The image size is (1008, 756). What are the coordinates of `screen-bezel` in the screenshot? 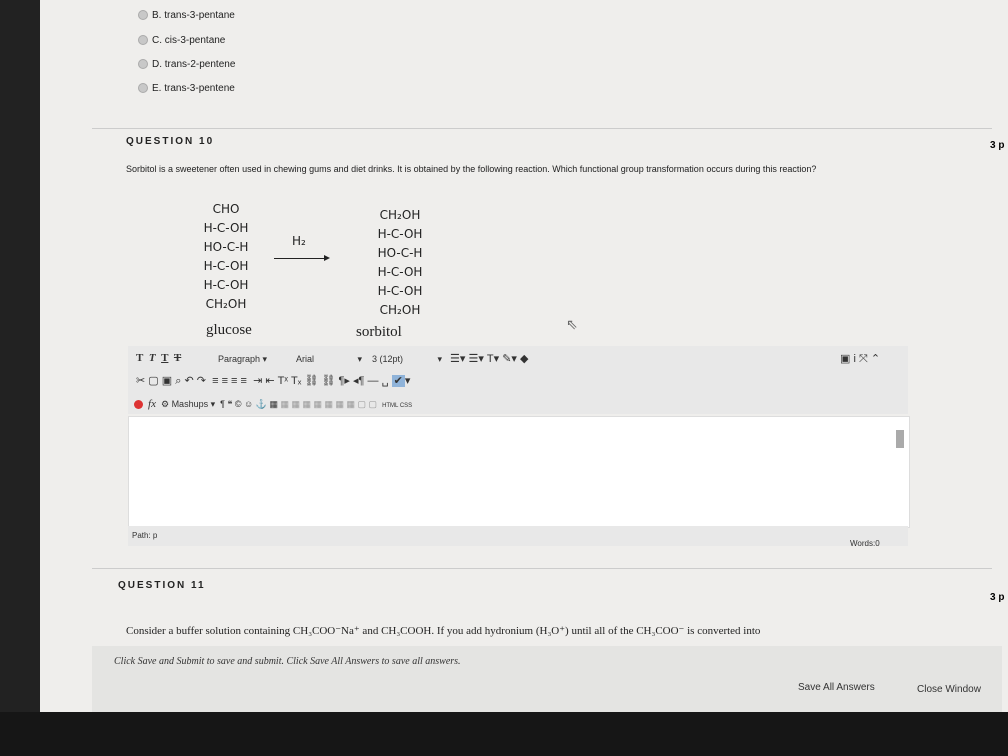 It's located at (20, 356).